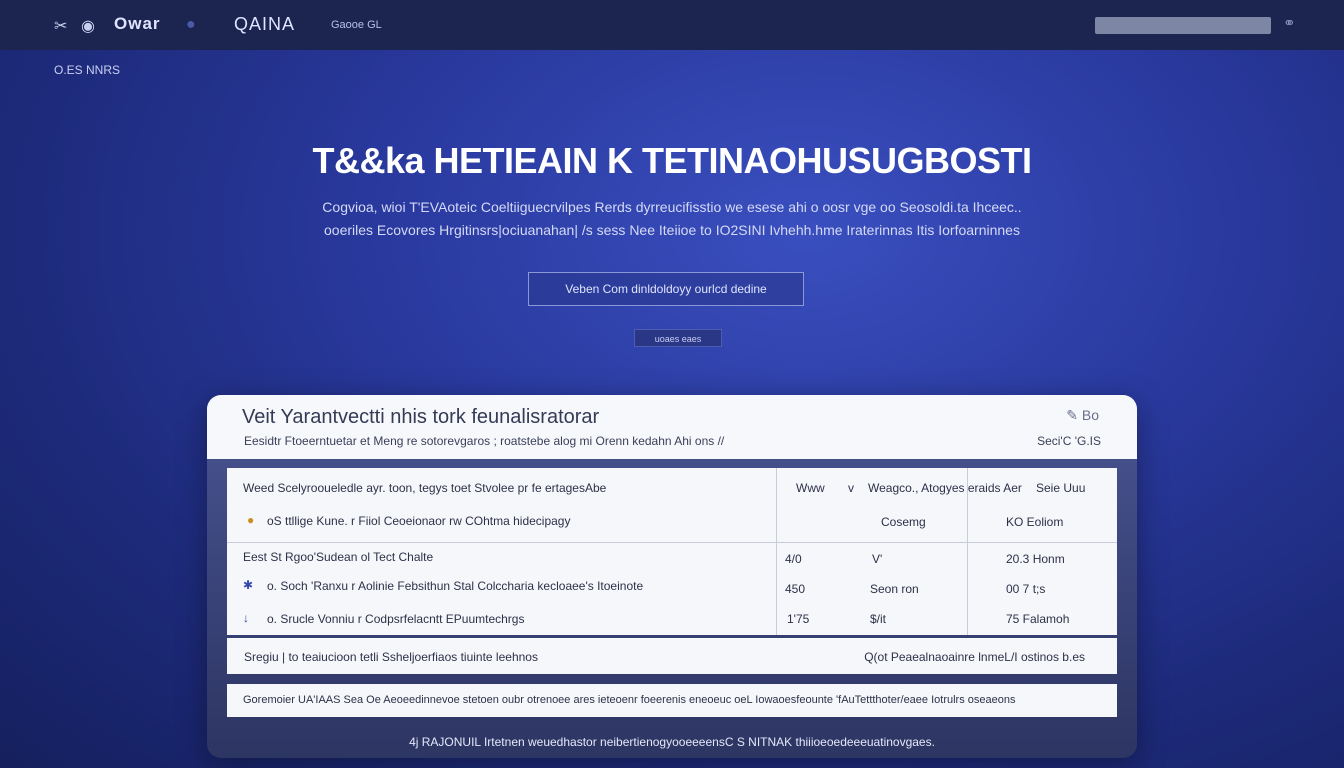 The image size is (1344, 768). Describe the element at coordinates (1061, 488) in the screenshot. I see `table-header-cell: Seie Uuu` at that location.